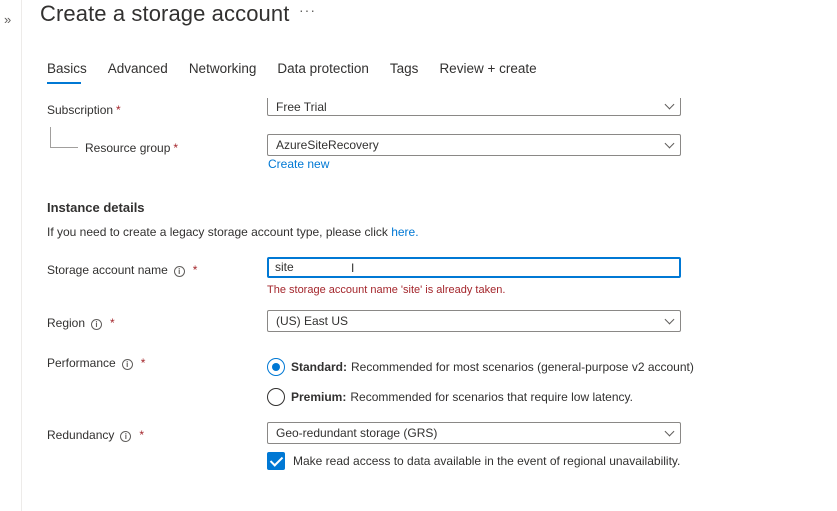 The height and width of the screenshot is (511, 837). What do you see at coordinates (107, 270) in the screenshot?
I see `storage-account-name-label-text: Storage account name` at bounding box center [107, 270].